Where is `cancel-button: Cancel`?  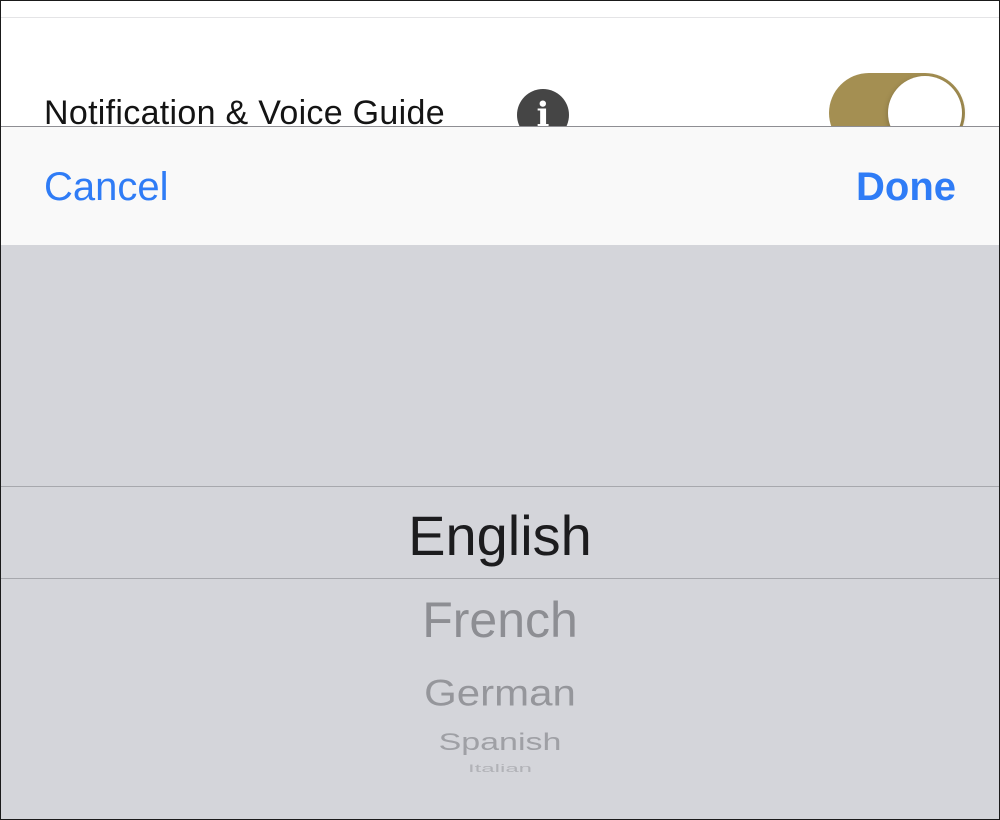 cancel-button: Cancel is located at coordinates (106, 187).